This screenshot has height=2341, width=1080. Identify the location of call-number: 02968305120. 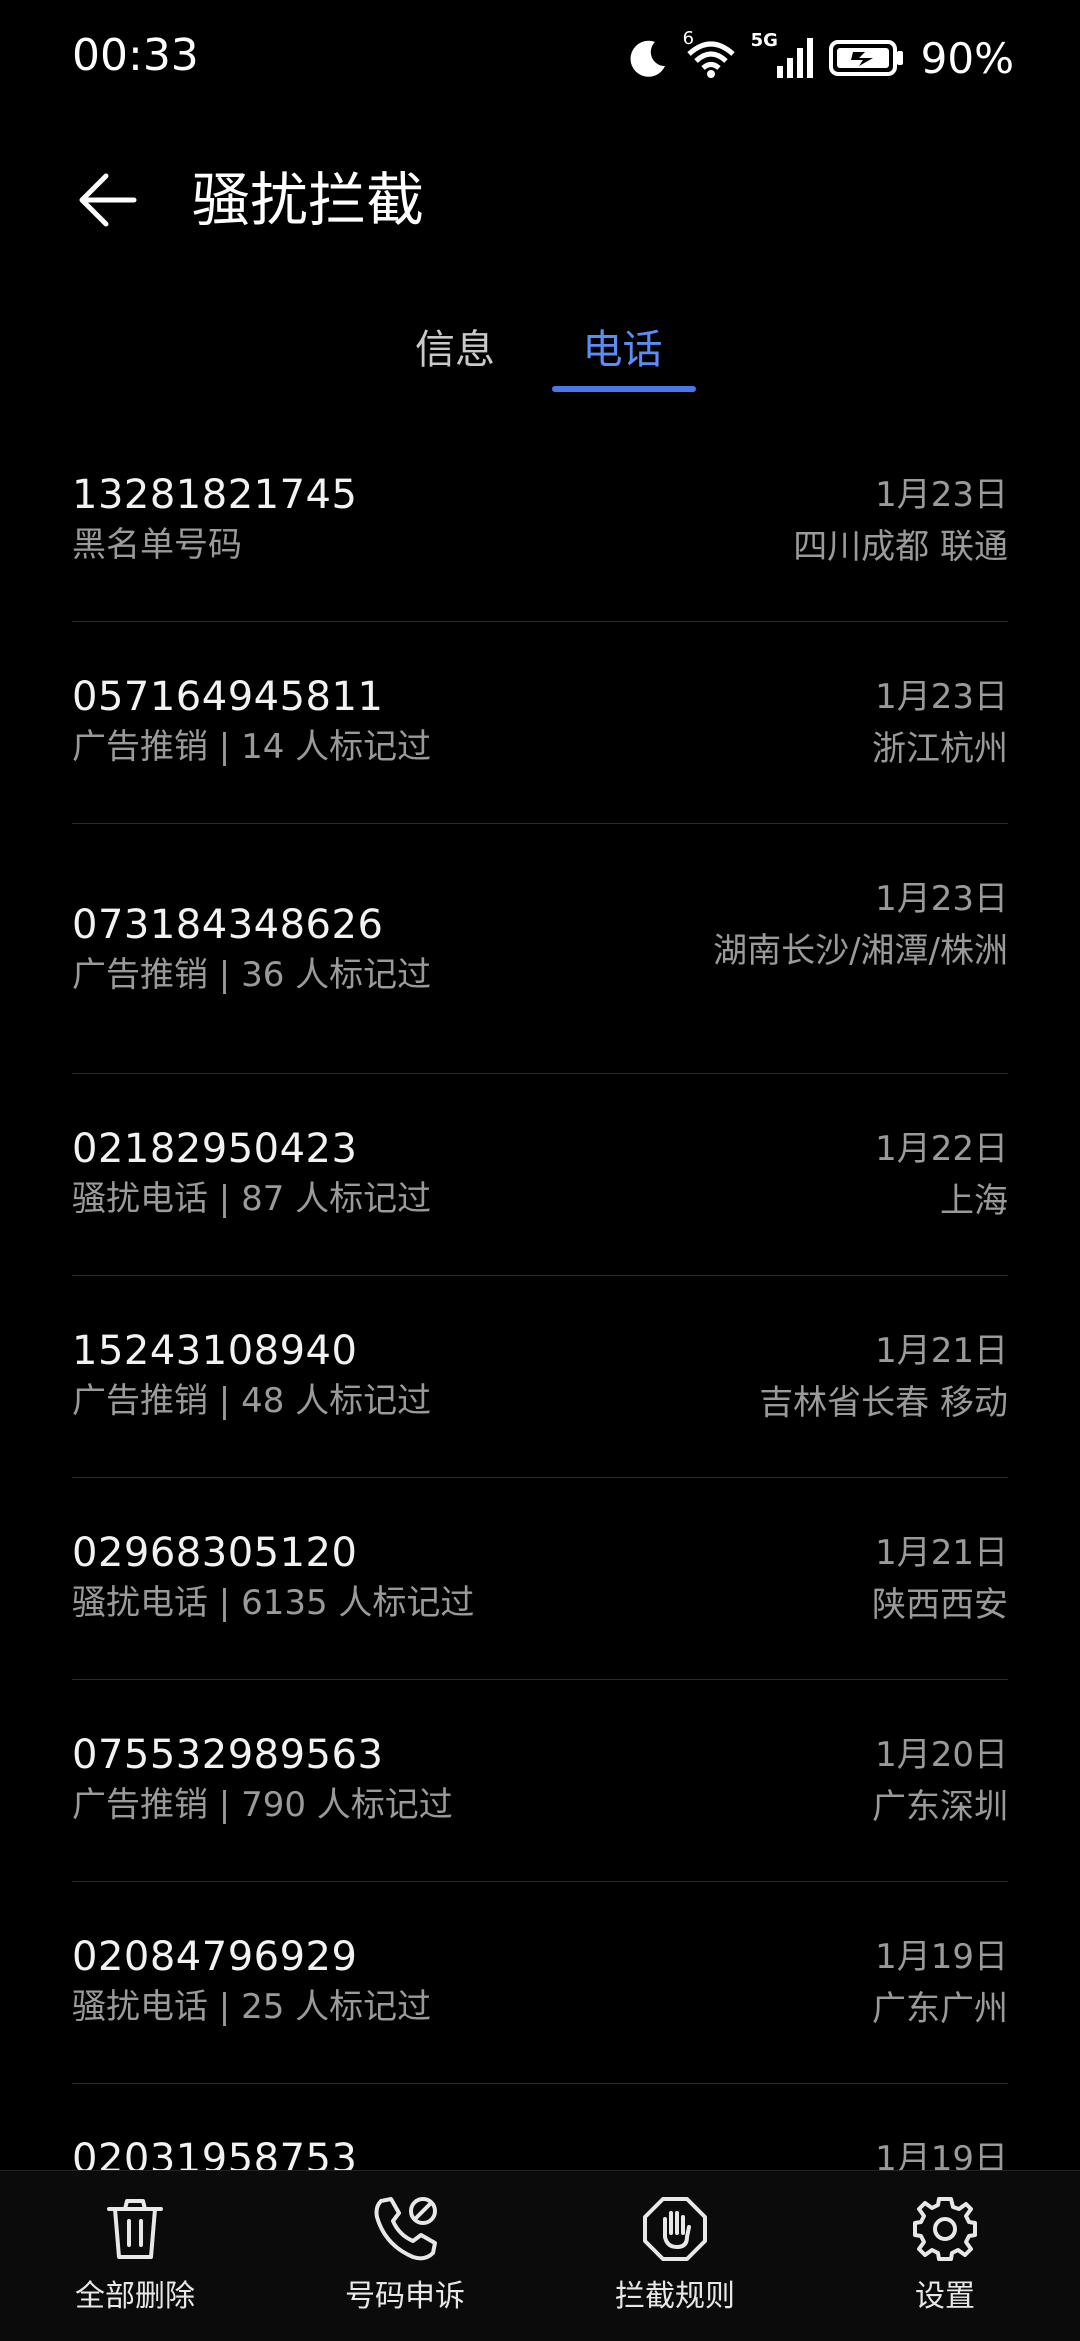
(215, 1553).